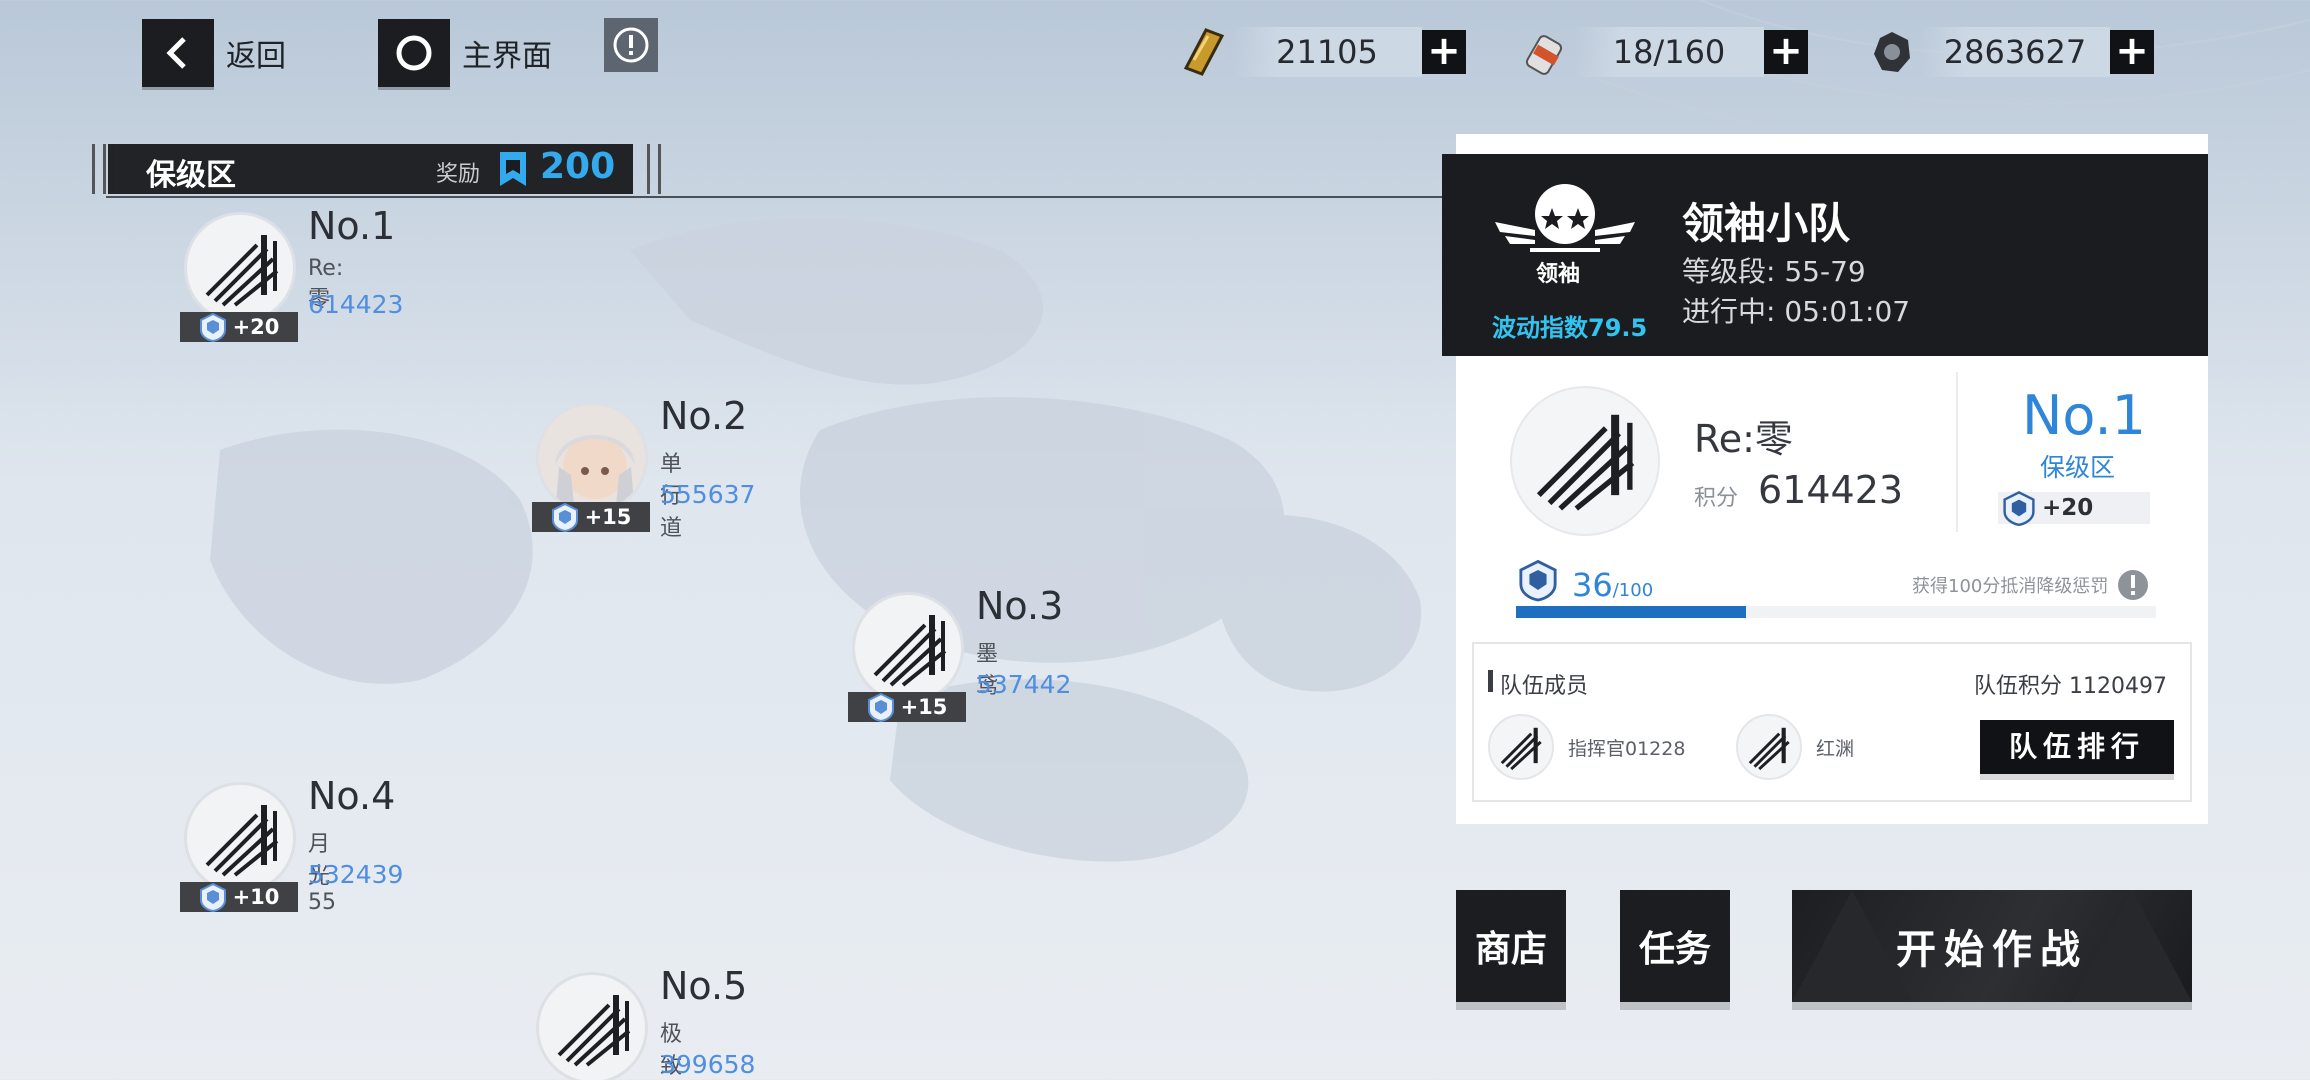  Describe the element at coordinates (1892, 52) in the screenshot. I see `gear-part-icon` at that location.